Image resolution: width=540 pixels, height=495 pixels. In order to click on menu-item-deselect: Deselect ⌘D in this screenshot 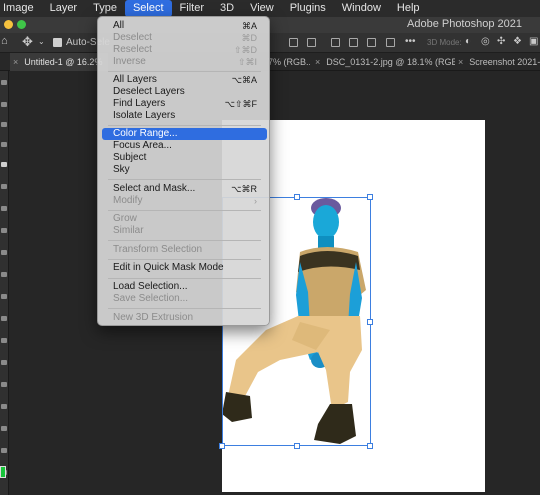, I will do `click(184, 38)`.